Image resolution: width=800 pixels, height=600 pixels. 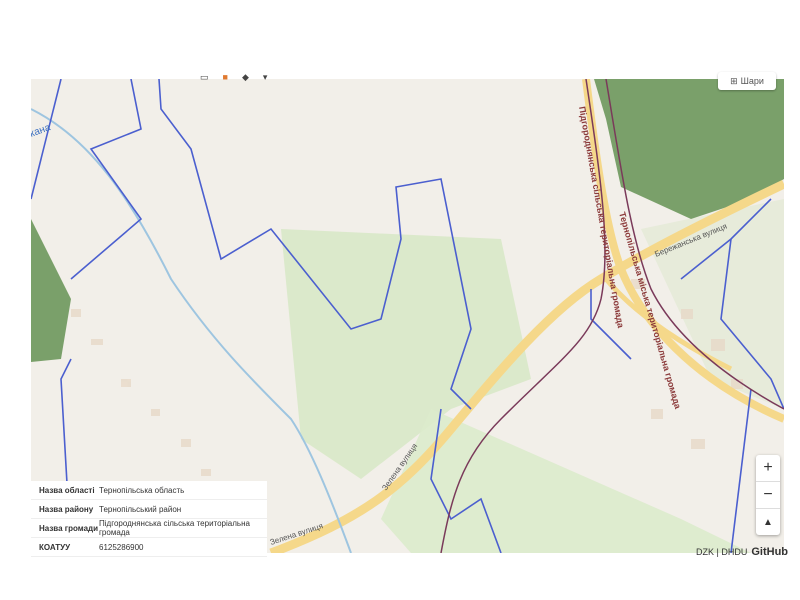 I want to click on field-area, so click(x=566, y=481).